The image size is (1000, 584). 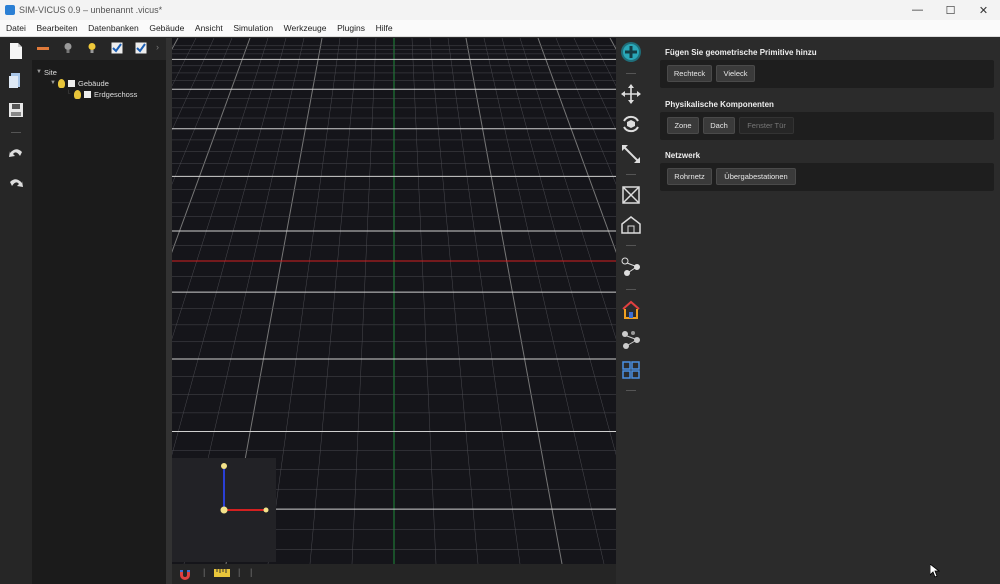 What do you see at coordinates (16, 311) in the screenshot?
I see `main-toolbar` at bounding box center [16, 311].